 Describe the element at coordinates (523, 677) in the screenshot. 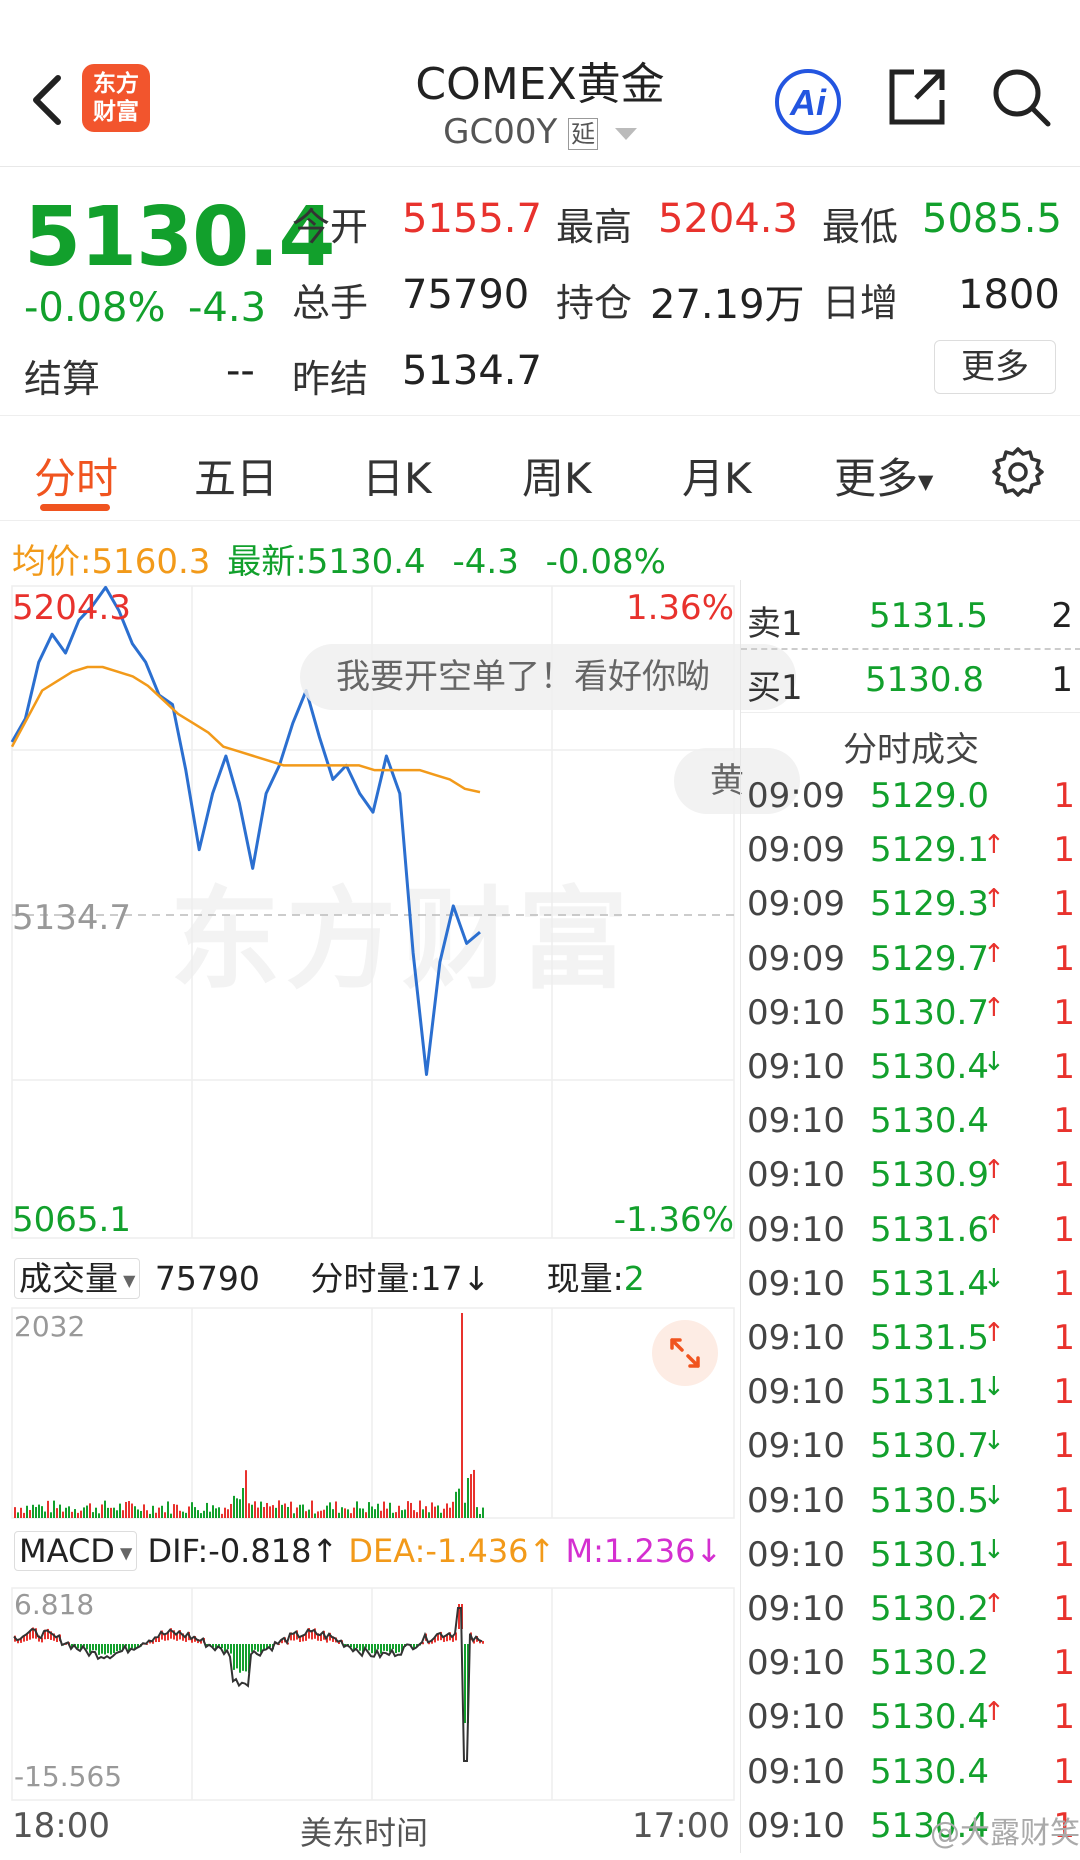

I see `chat-bubble-text: 我要开空单了！看好你呦` at that location.